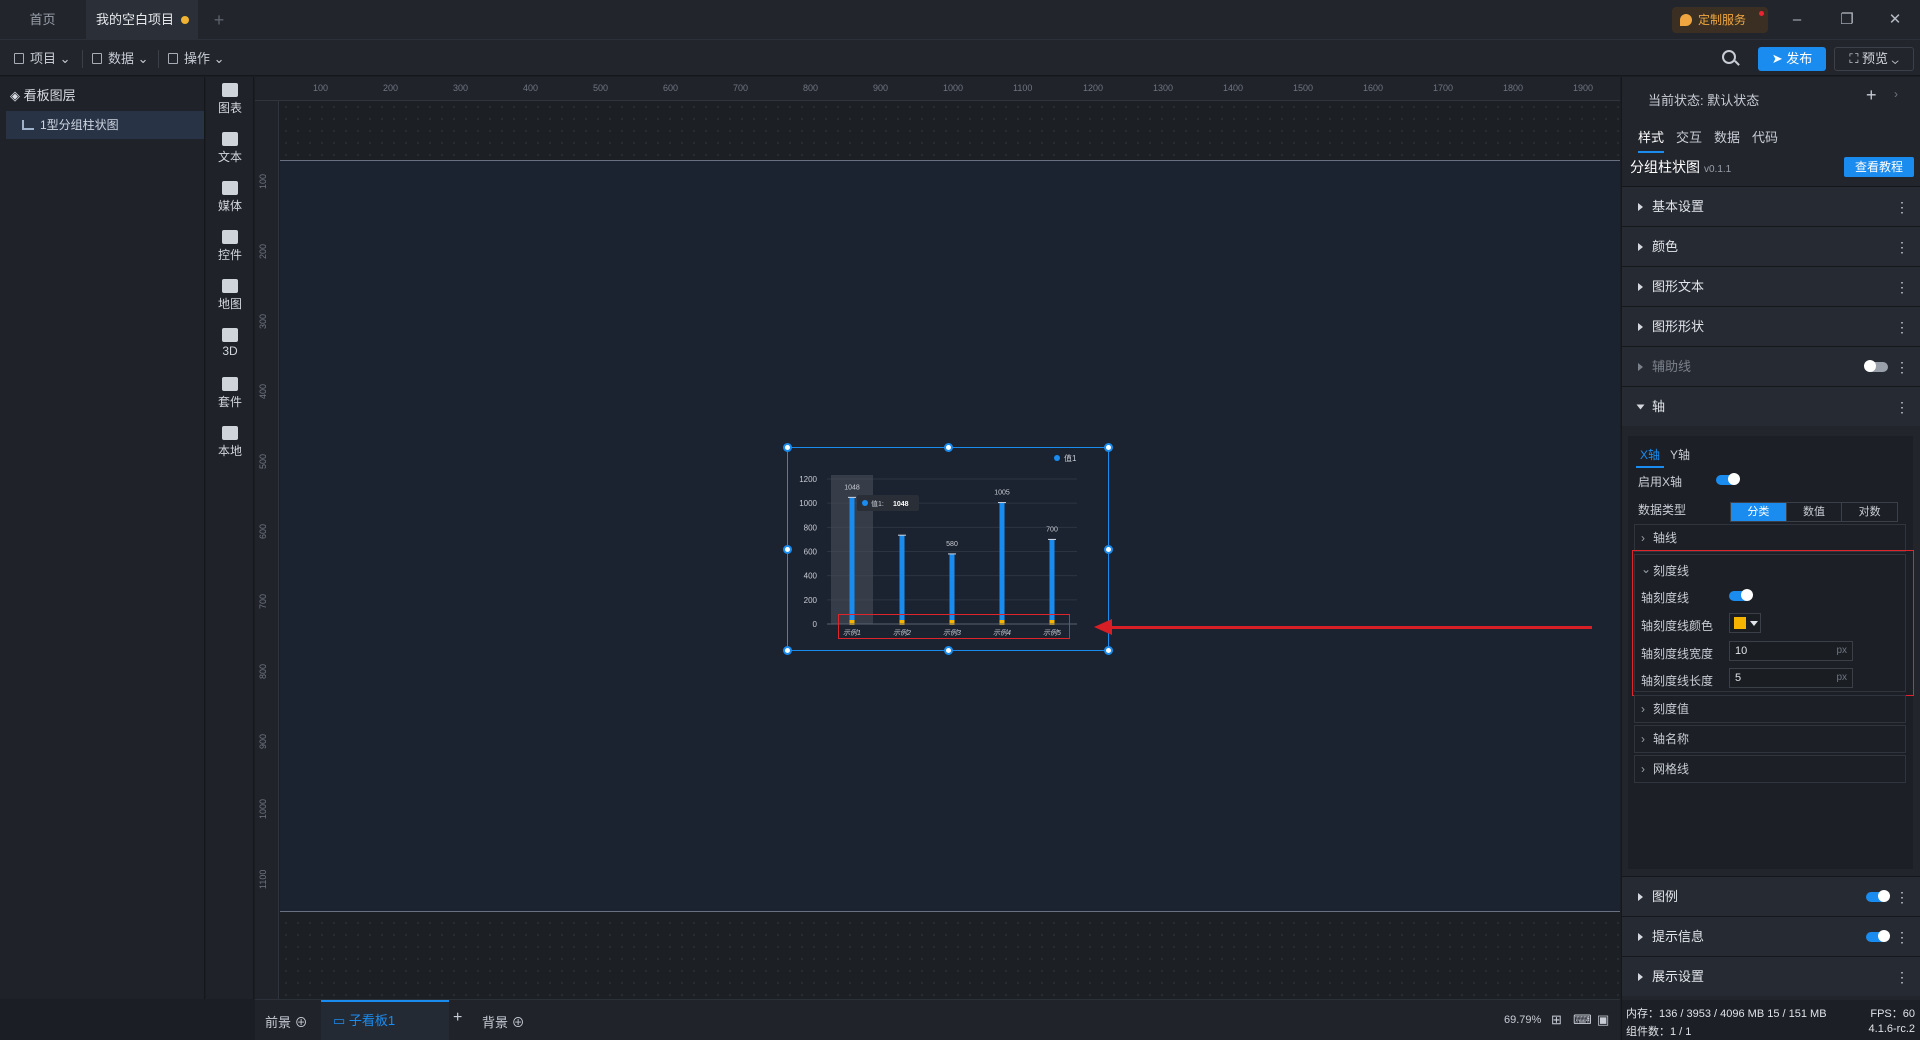 The height and width of the screenshot is (1040, 1920). I want to click on publish-label: 发布, so click(1799, 58).